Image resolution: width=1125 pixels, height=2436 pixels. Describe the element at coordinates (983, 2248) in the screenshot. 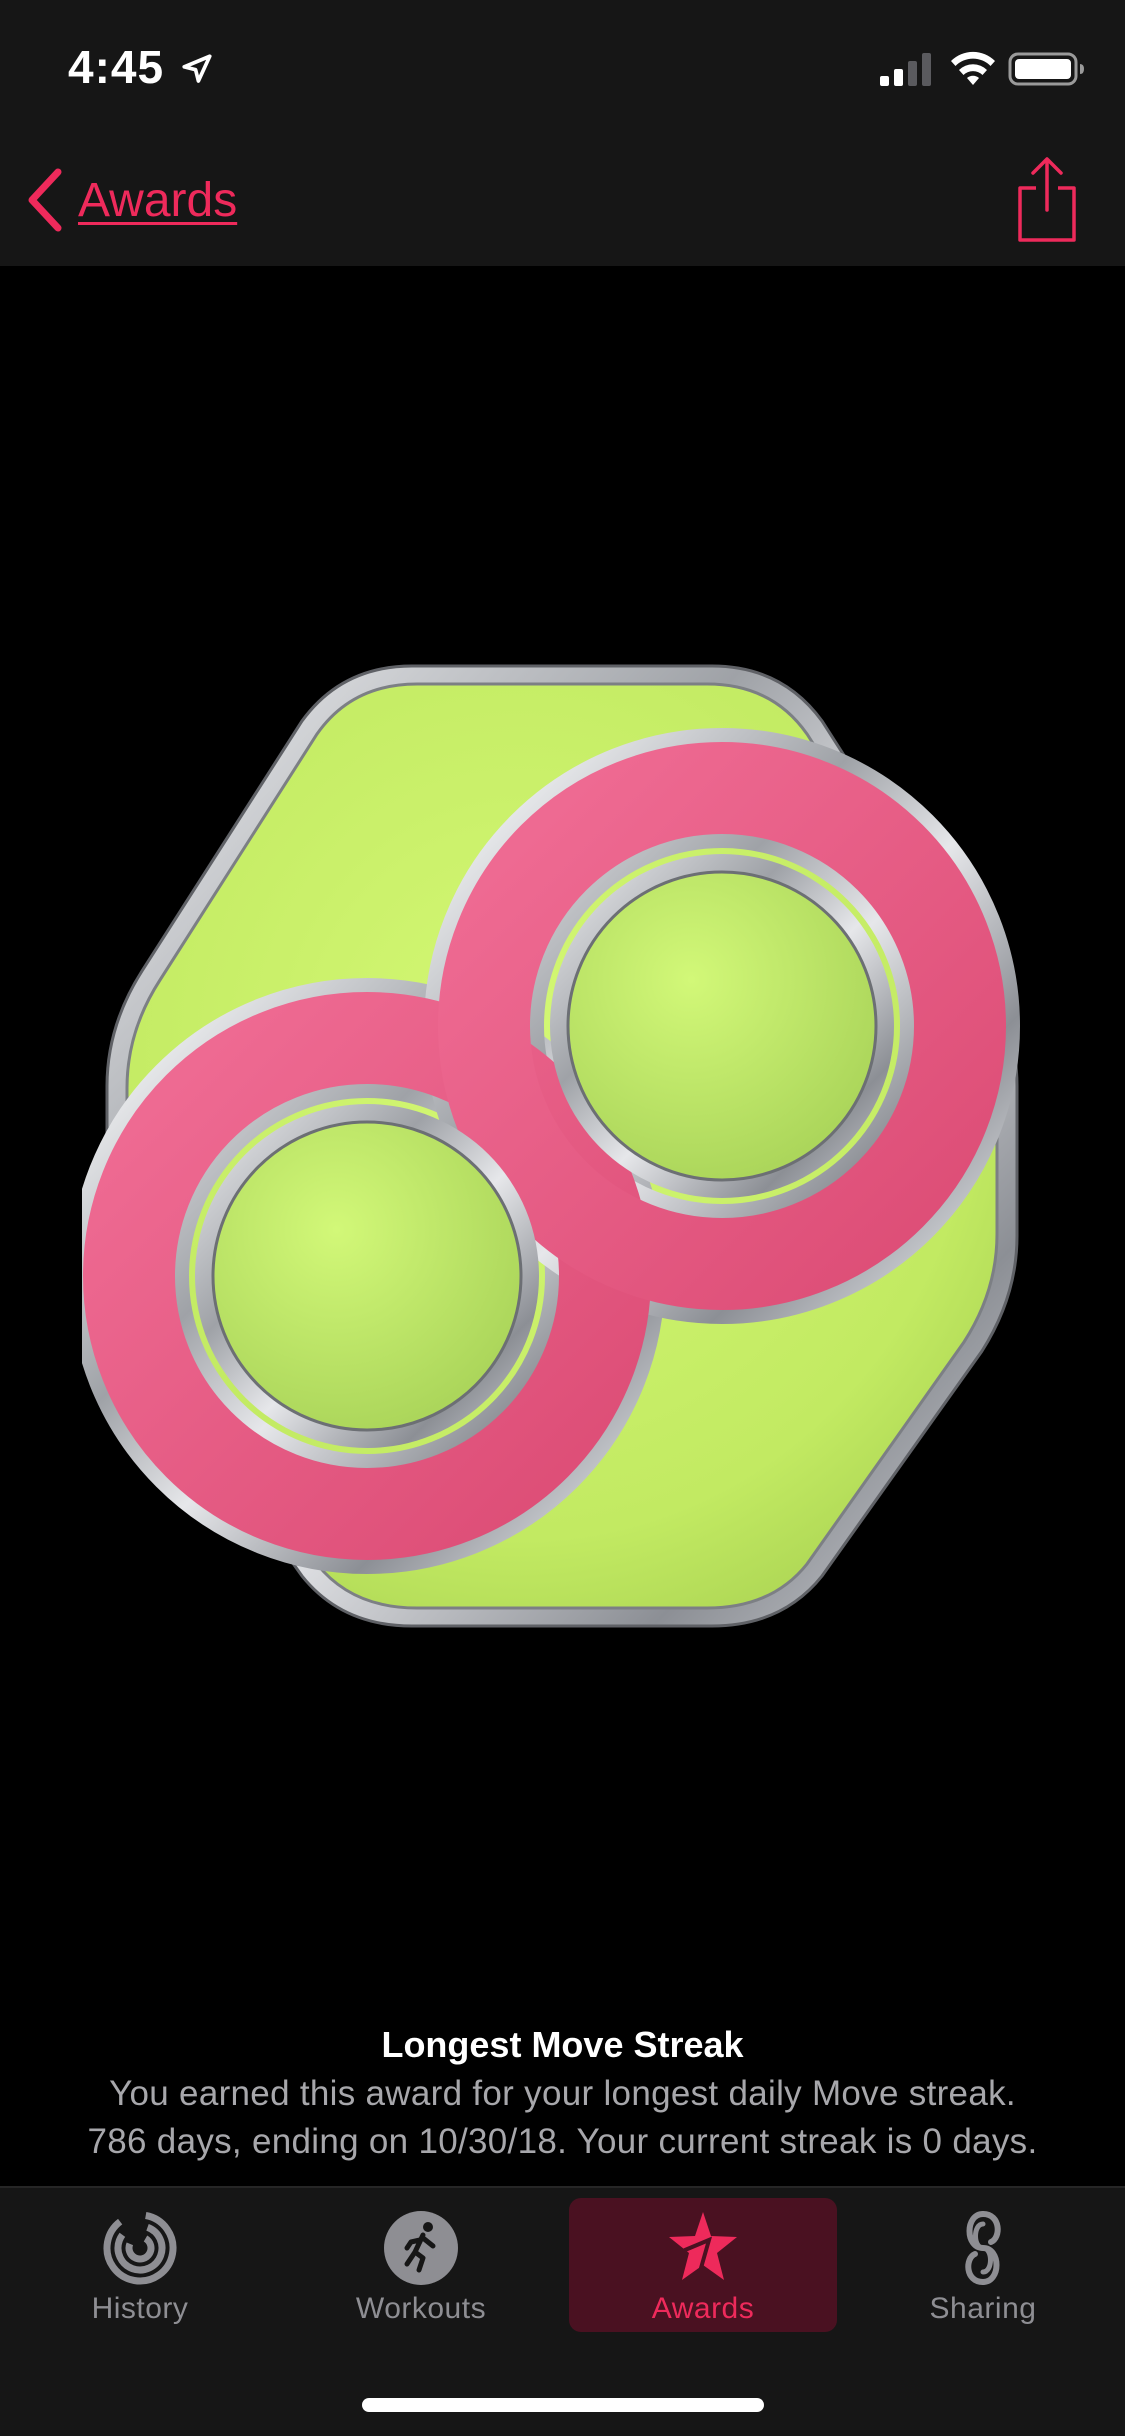

I see `sharing-icon` at that location.